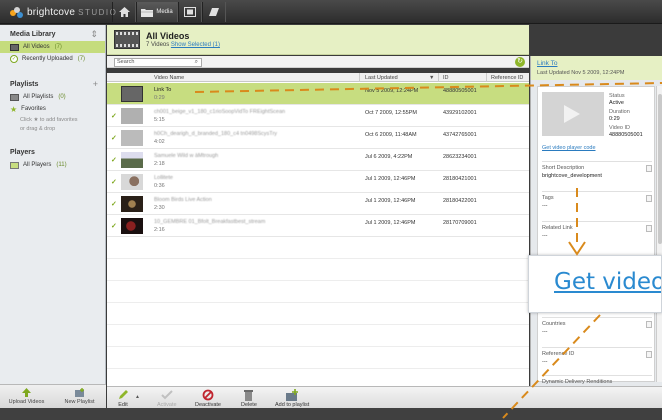  Describe the element at coordinates (446, 78) in the screenshot. I see `column-id: ID` at that location.